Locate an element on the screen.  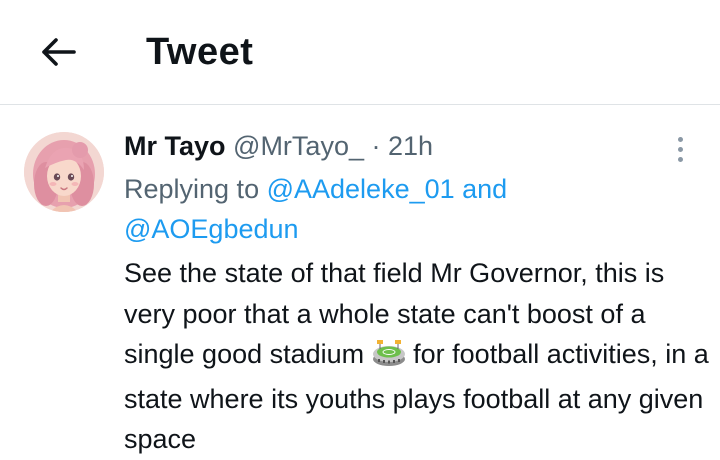
conjunction-text: and is located at coordinates (481, 189).